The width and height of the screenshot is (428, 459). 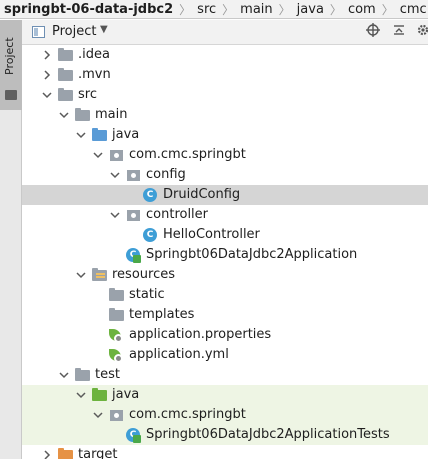 I want to click on tree-item-controller: controller, so click(x=225, y=215).